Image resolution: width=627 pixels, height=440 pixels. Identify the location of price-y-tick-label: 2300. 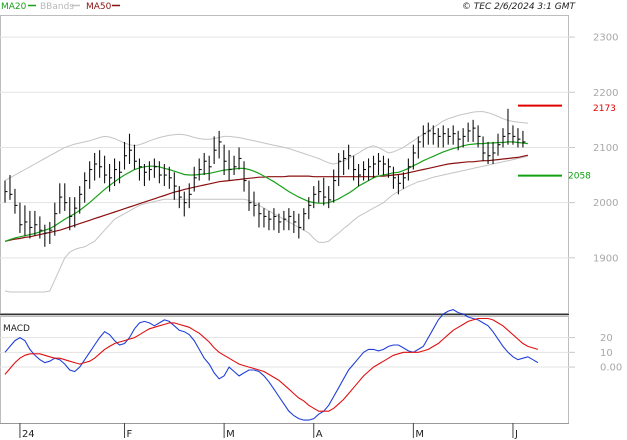
(605, 38).